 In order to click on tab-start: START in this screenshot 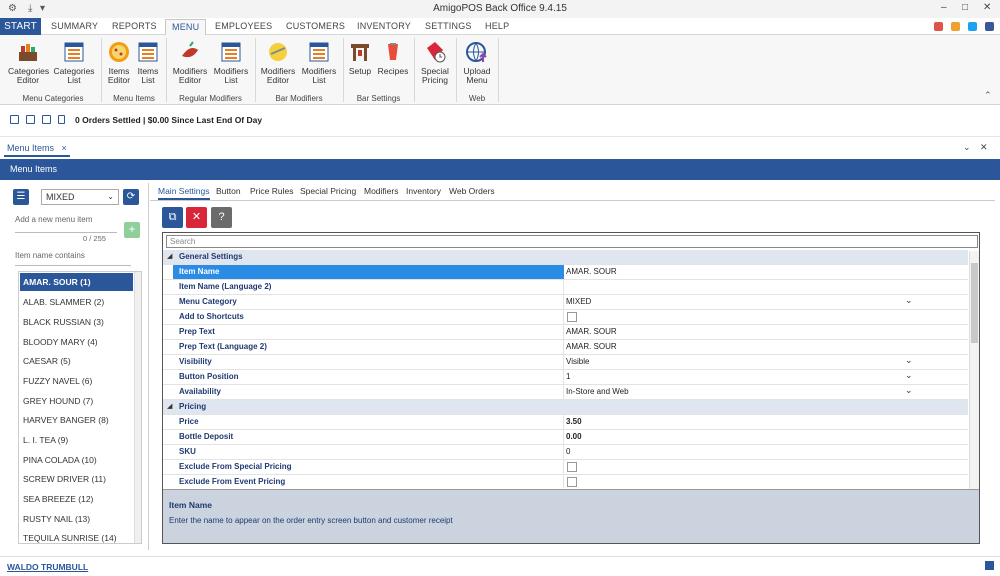, I will do `click(20, 26)`.